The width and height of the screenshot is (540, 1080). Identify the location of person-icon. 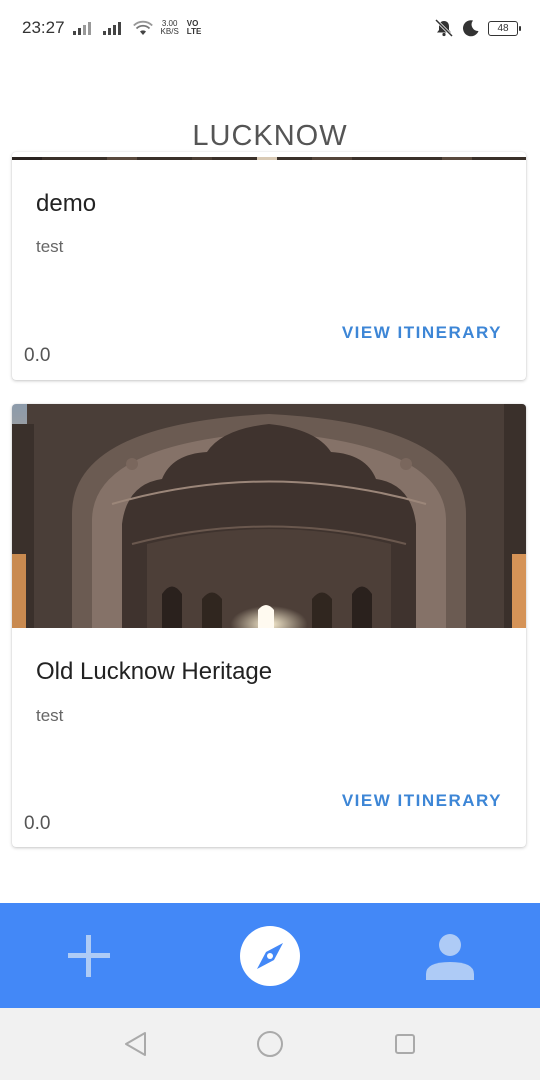
(450, 957).